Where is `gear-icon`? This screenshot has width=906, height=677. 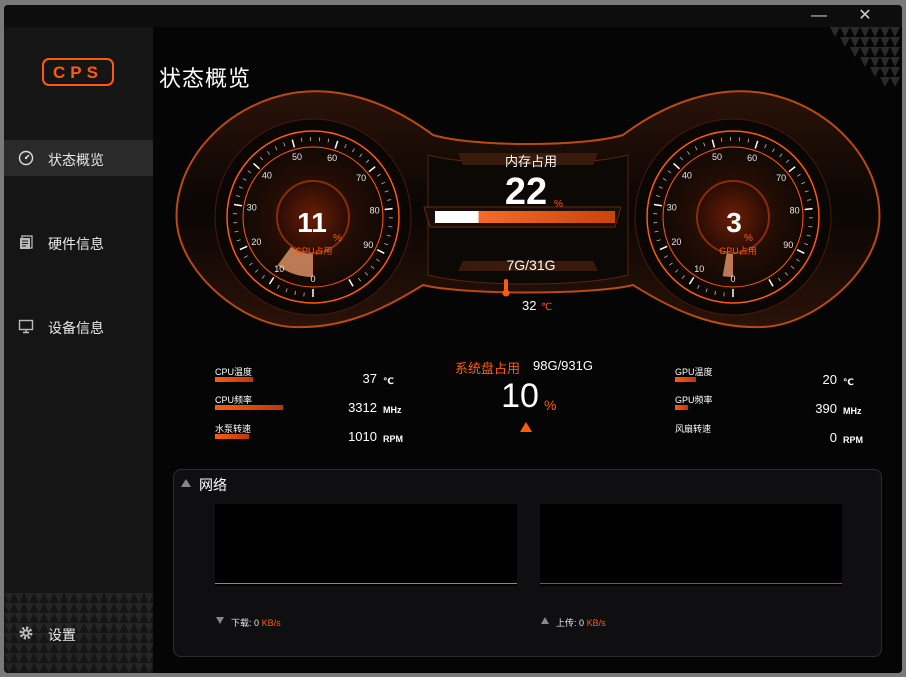 gear-icon is located at coordinates (26, 633).